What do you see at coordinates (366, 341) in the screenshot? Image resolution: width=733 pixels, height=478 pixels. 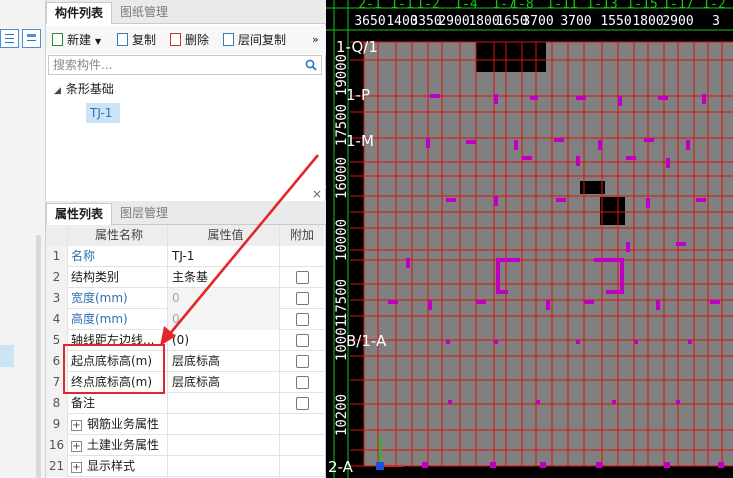 I see `row-axis-label: B/1-A` at bounding box center [366, 341].